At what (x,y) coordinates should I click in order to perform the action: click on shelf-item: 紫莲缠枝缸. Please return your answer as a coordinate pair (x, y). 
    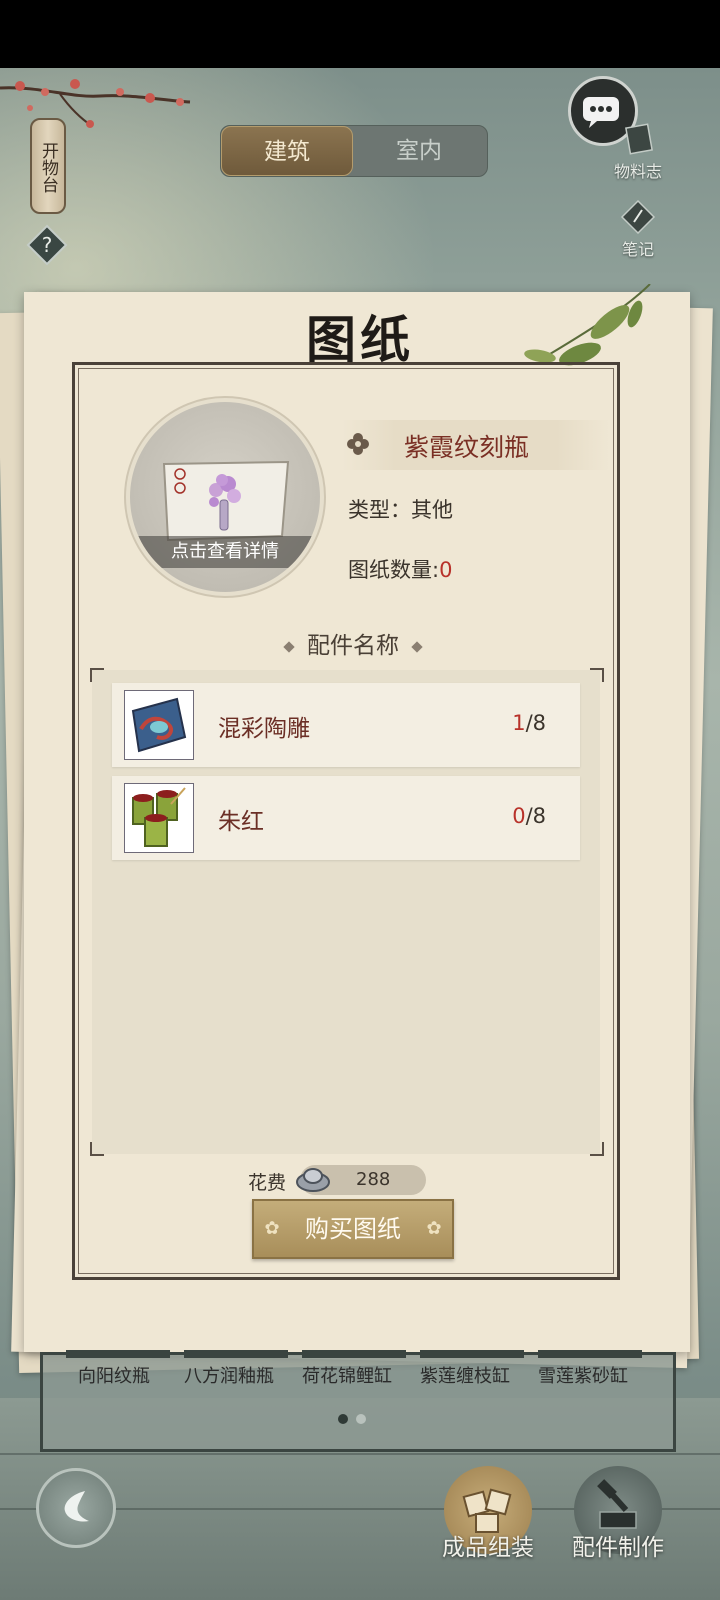
    Looking at the image, I should click on (465, 1375).